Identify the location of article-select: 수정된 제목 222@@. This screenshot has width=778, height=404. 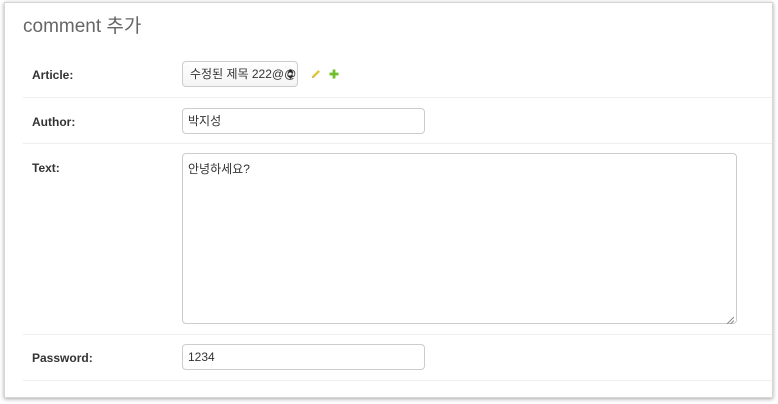
(240, 74).